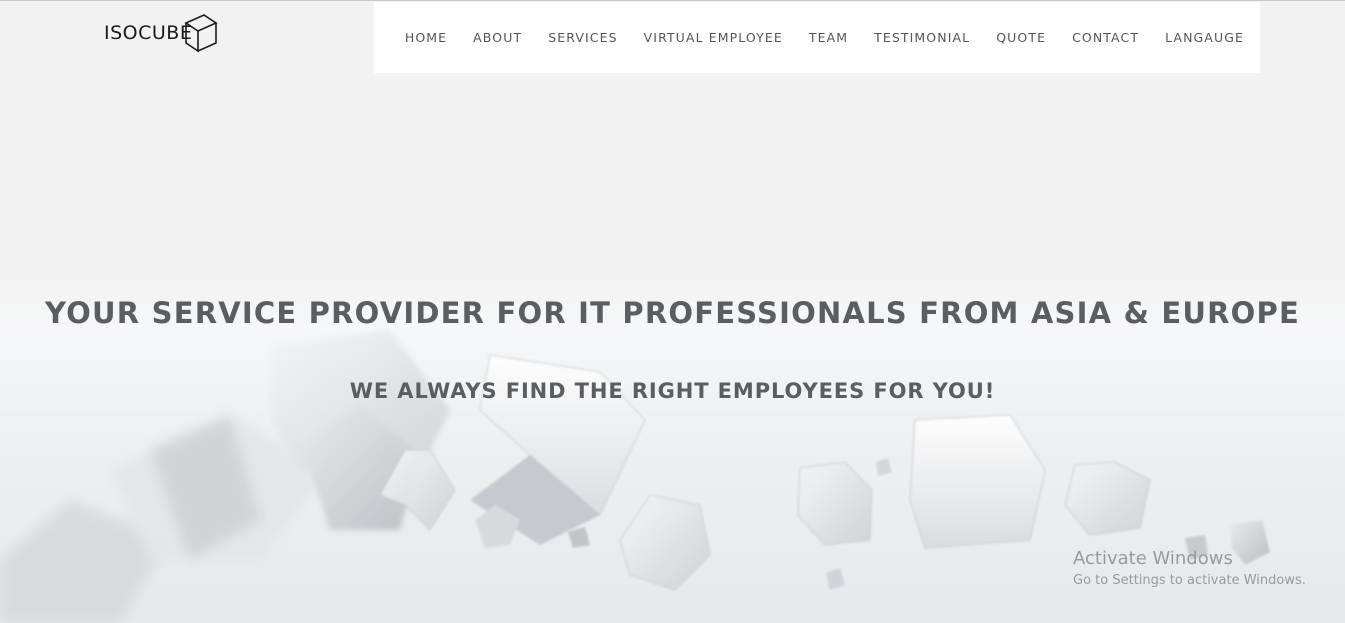  What do you see at coordinates (1189, 580) in the screenshot?
I see `watermark-subtitle: Go to Settings to activate Windows.` at bounding box center [1189, 580].